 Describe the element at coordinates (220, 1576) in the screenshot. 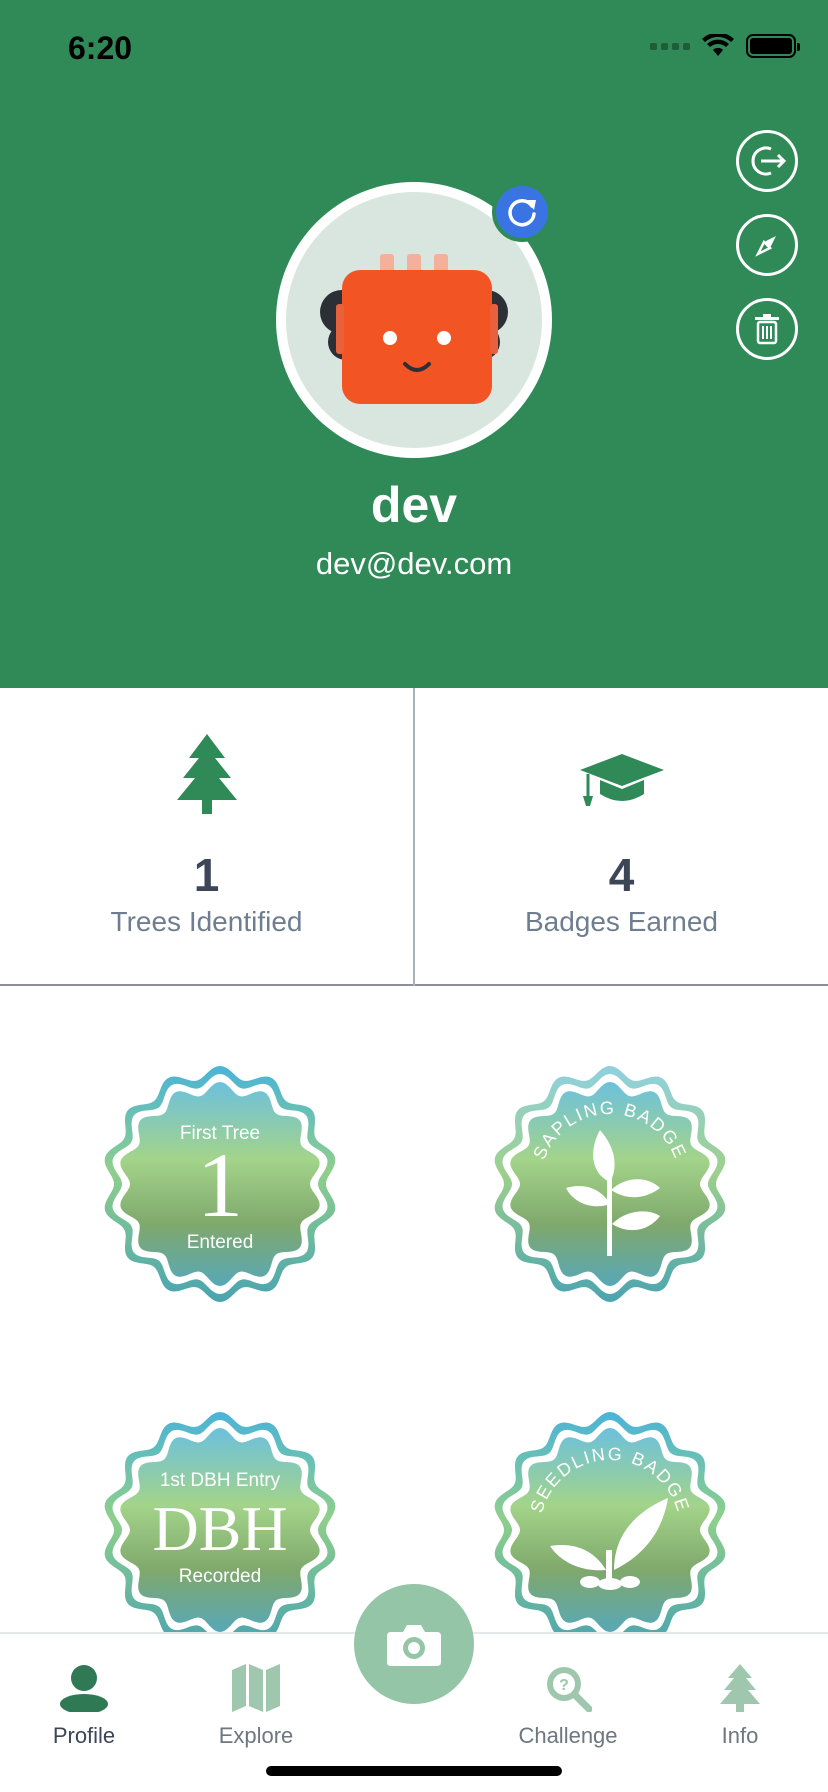

I see `badge3-bottom-text: Recorded` at that location.